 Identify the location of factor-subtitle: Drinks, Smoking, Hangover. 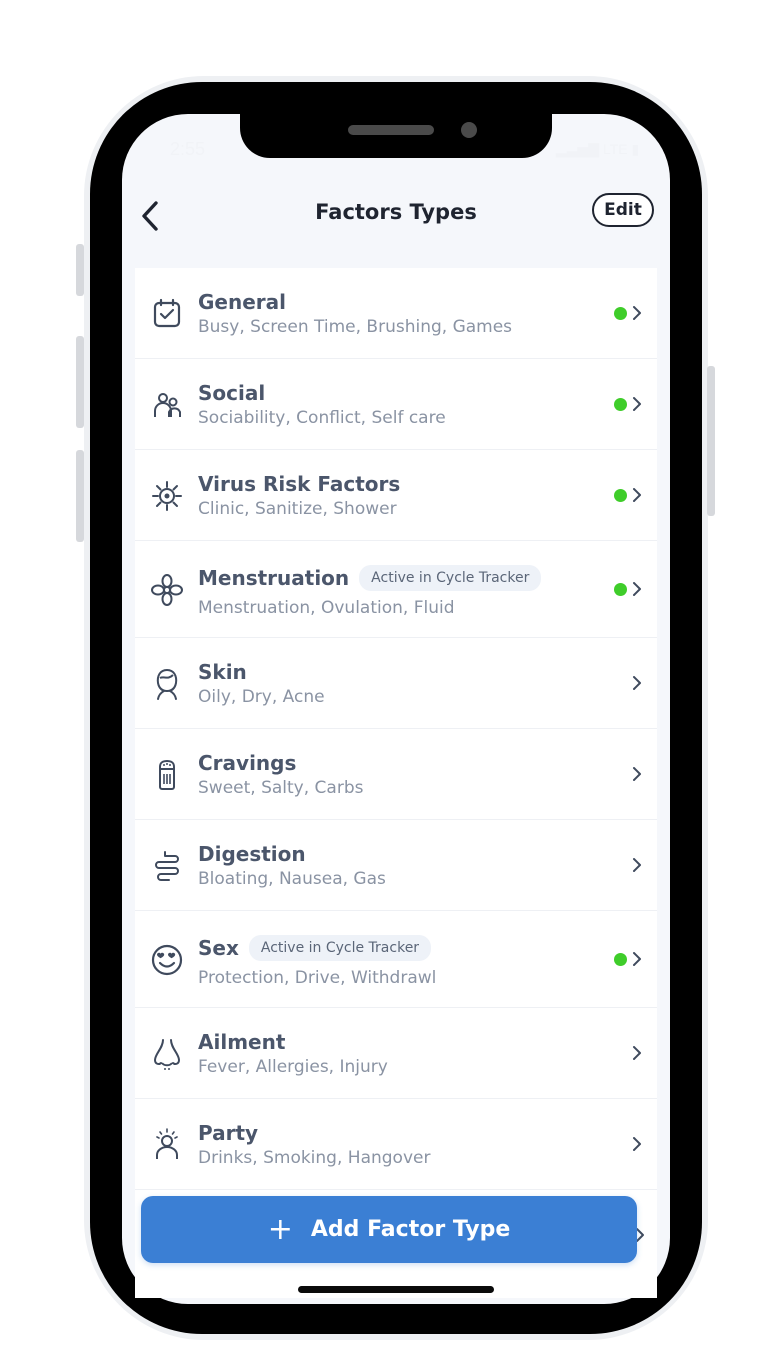
(314, 1158).